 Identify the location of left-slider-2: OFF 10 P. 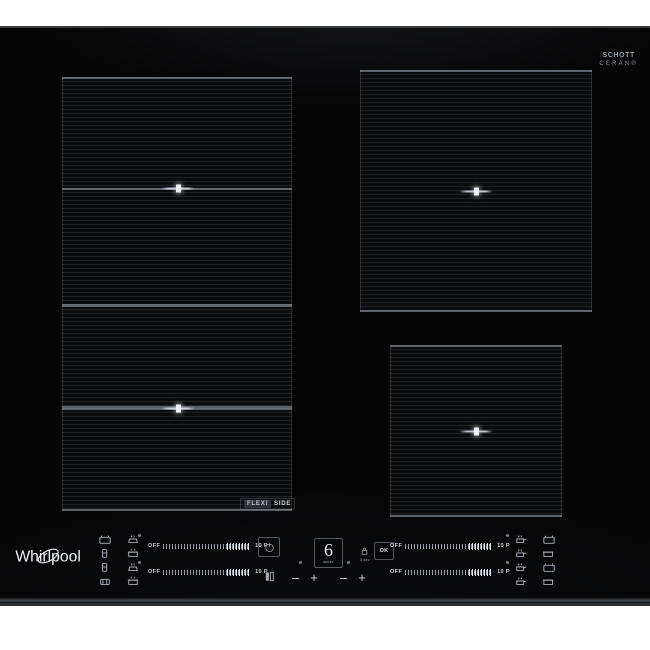
(208, 572).